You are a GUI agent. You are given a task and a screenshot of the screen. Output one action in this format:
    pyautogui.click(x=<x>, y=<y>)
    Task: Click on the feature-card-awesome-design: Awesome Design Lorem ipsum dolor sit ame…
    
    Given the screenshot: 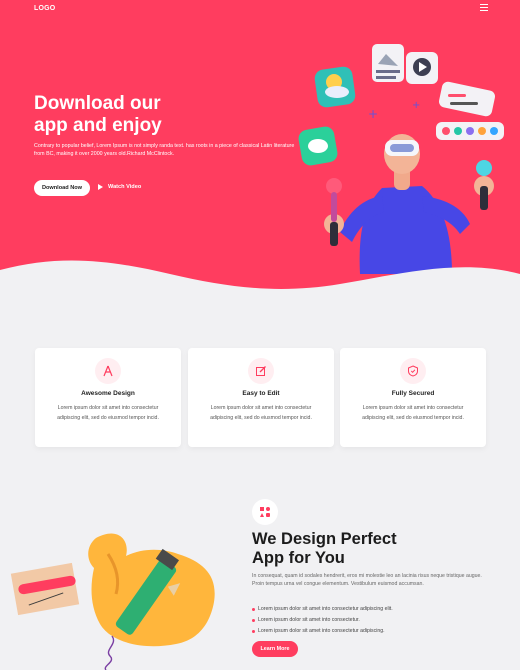 What is the action you would take?
    pyautogui.click(x=108, y=397)
    